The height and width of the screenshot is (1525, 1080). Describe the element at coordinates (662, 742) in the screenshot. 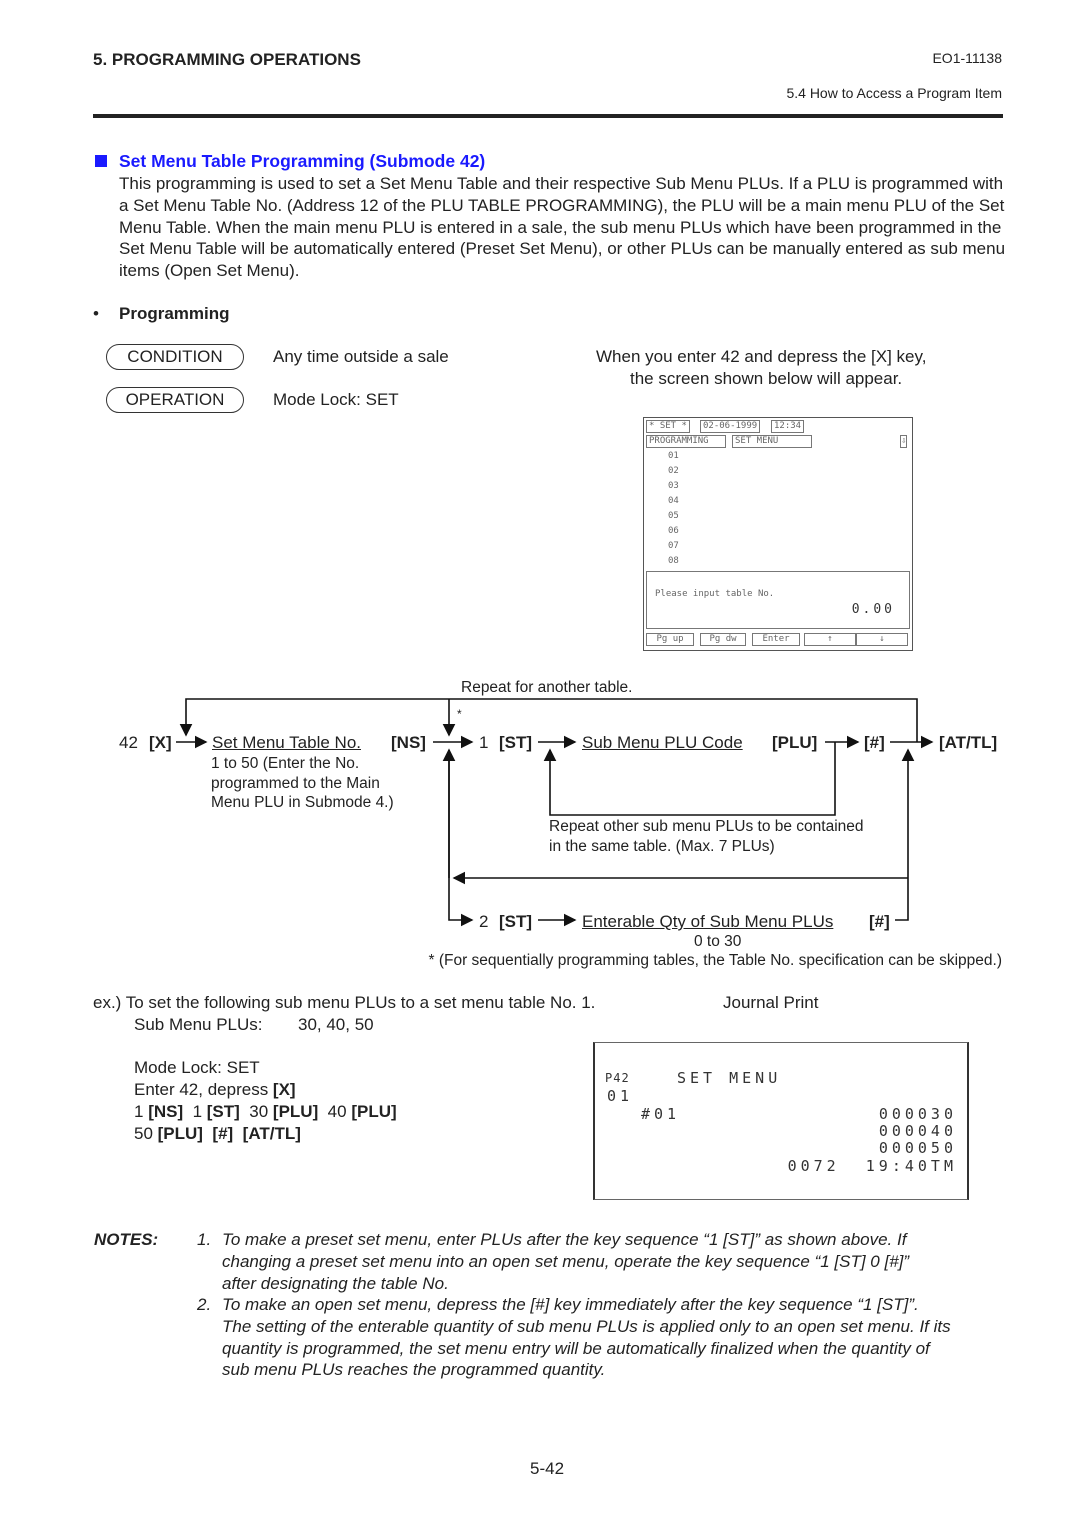

I see `input-sub-menu-plu-code: Sub Menu PLU Code` at that location.